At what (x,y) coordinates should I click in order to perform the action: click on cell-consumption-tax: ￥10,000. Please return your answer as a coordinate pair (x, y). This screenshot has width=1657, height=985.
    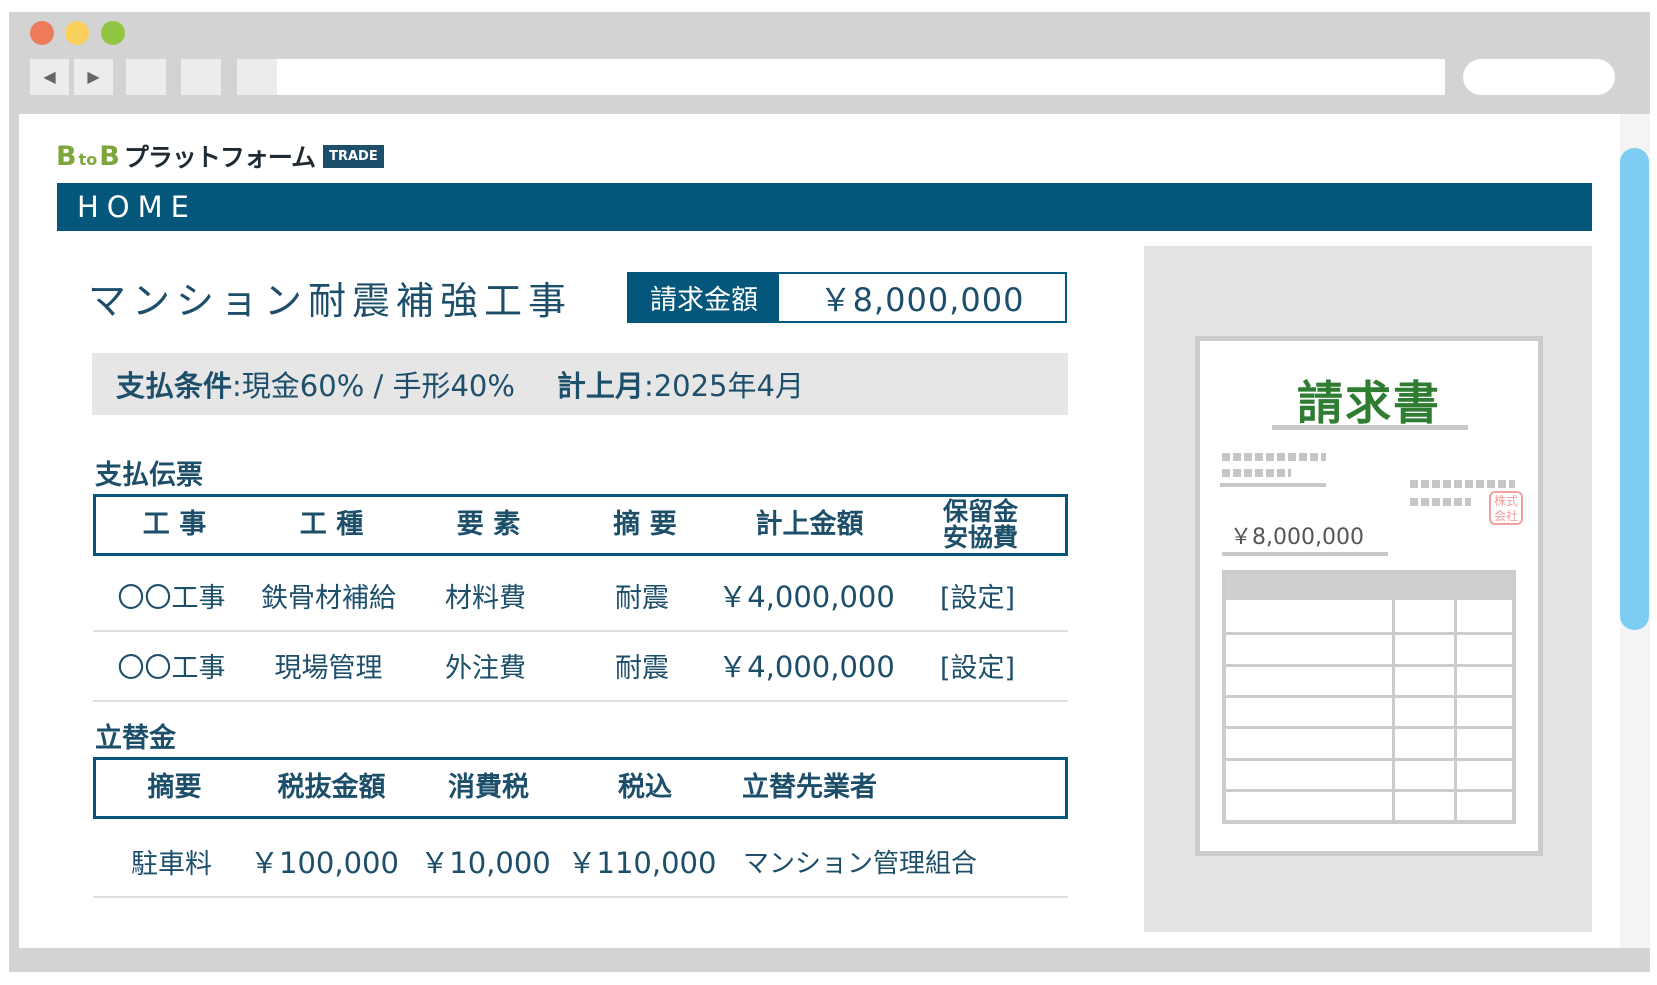
    Looking at the image, I should click on (485, 863).